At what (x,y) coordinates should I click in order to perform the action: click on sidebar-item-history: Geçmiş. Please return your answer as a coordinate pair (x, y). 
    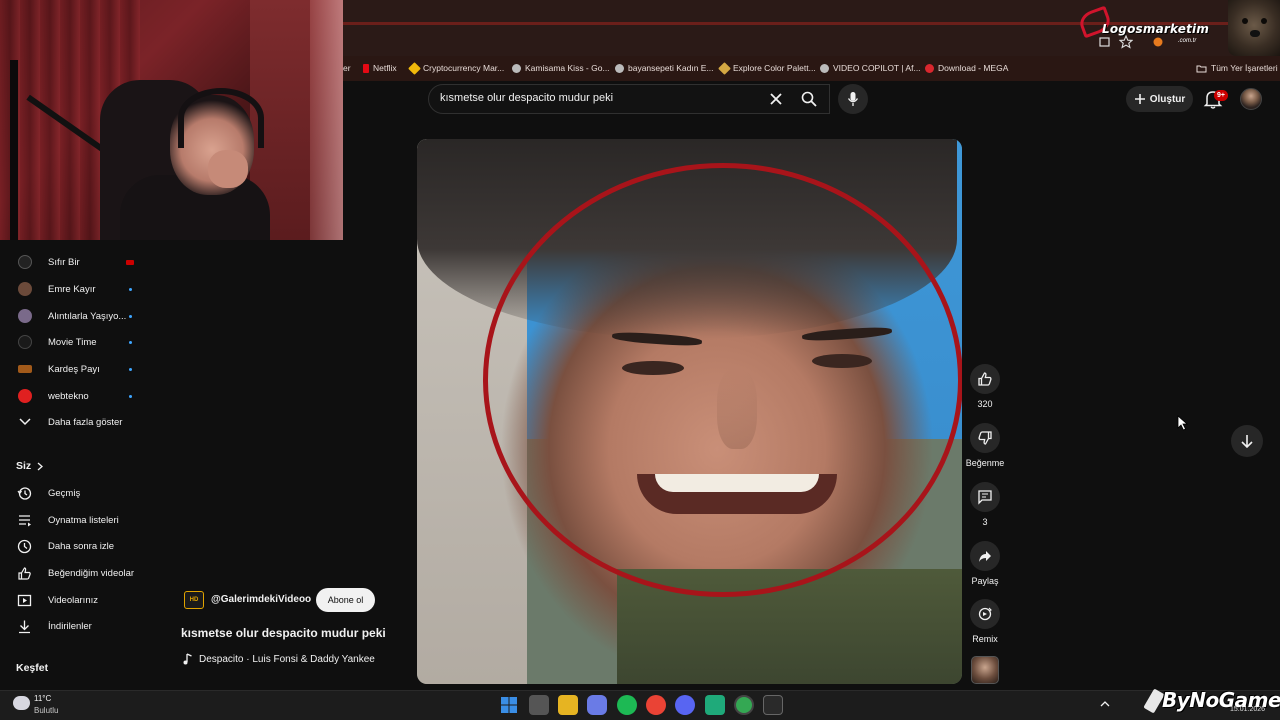
    Looking at the image, I should click on (77, 493).